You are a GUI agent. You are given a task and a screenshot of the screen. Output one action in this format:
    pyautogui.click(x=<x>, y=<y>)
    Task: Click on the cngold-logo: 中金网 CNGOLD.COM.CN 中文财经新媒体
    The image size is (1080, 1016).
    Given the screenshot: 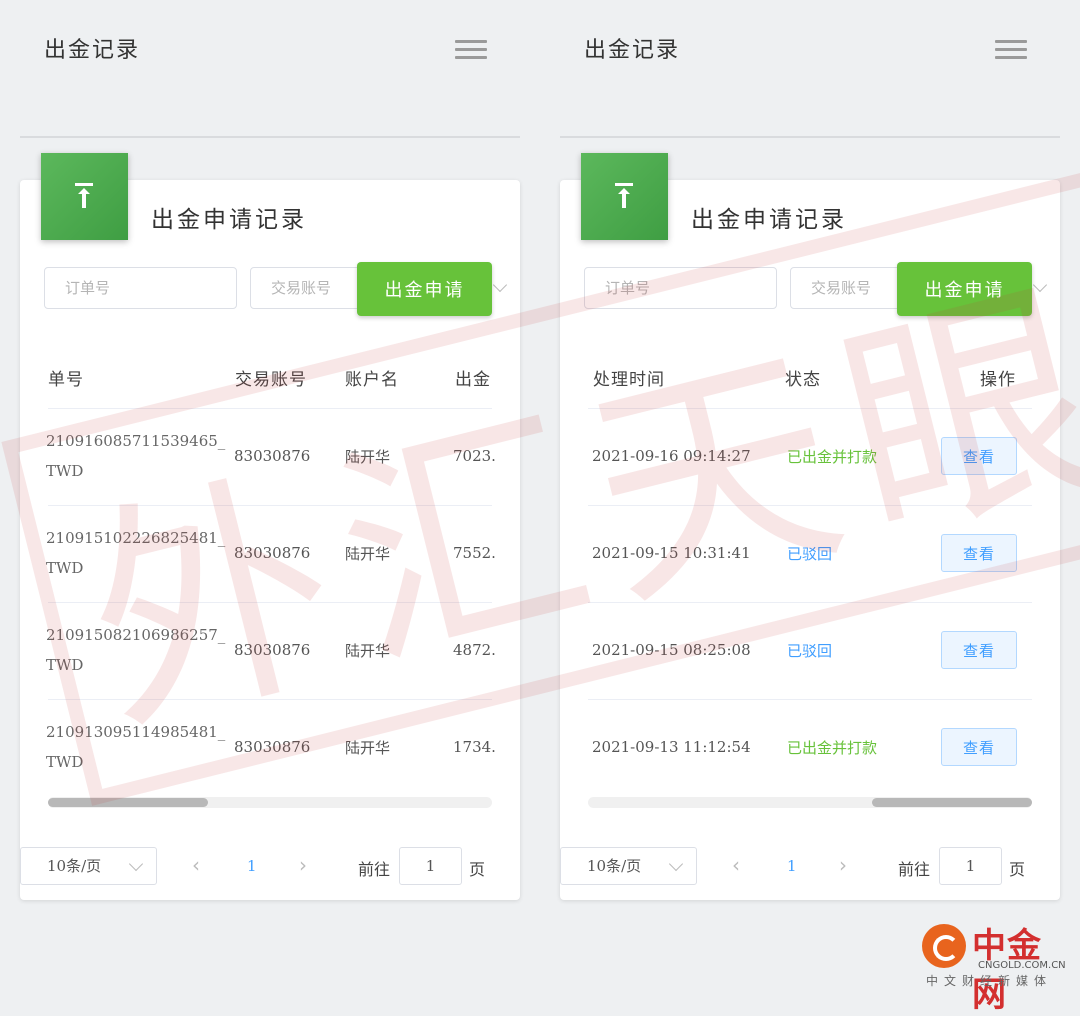 What is the action you would take?
    pyautogui.click(x=997, y=967)
    